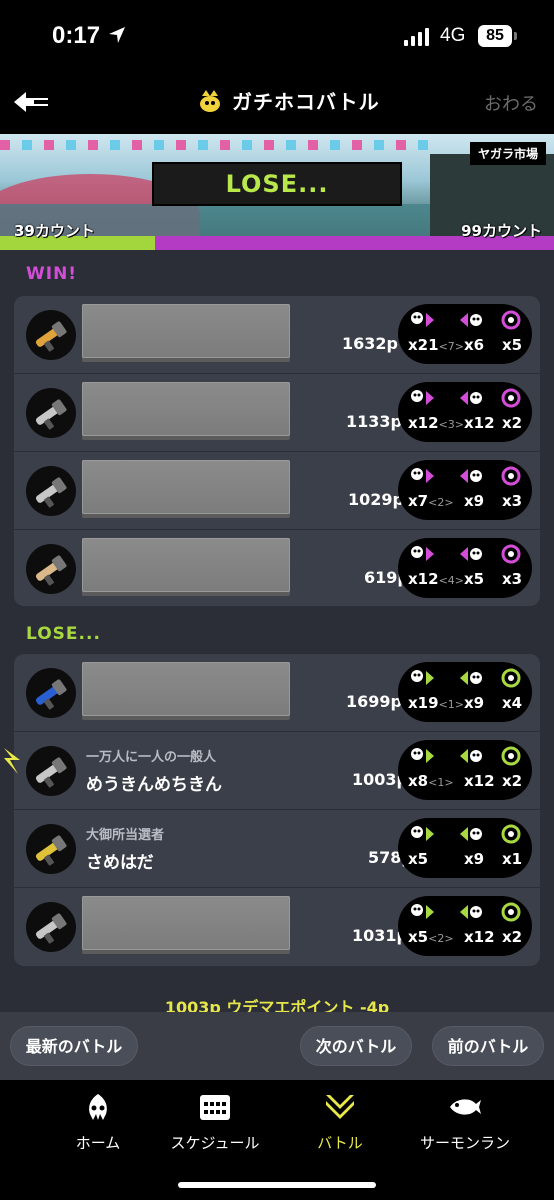 The image size is (554, 1200). What do you see at coordinates (117, 35) in the screenshot?
I see `location-arrow-icon` at bounding box center [117, 35].